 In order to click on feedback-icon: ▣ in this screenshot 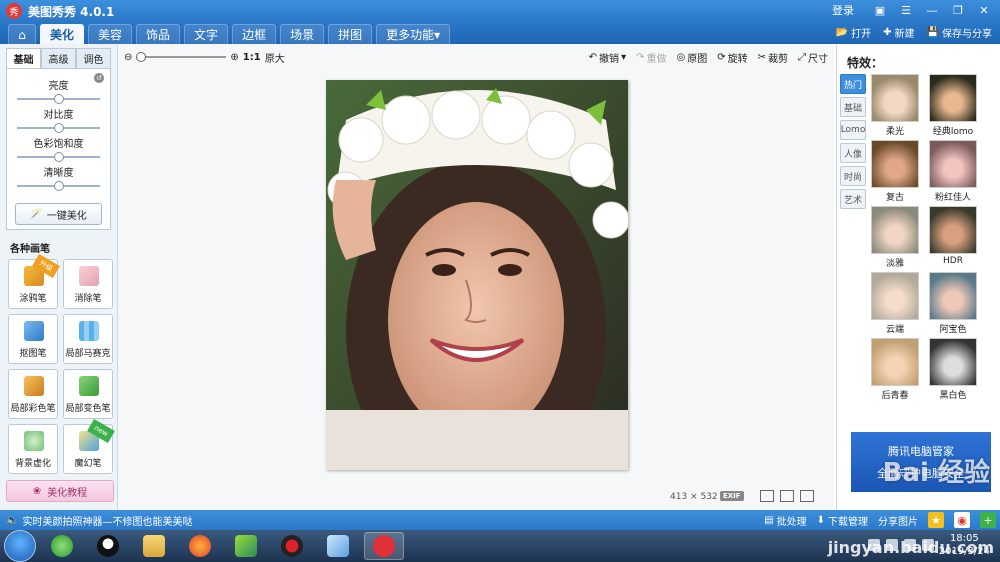, I will do `click(880, 10)`.